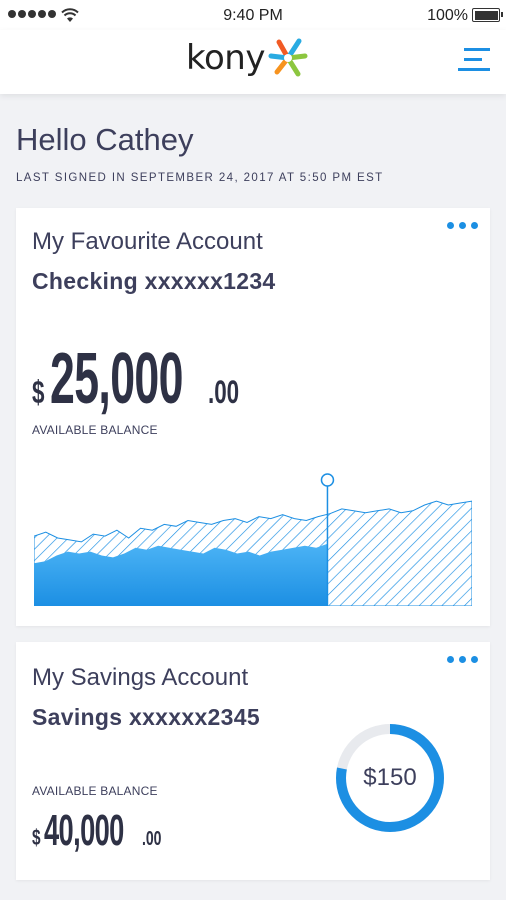 The width and height of the screenshot is (506, 900). Describe the element at coordinates (154, 281) in the screenshot. I see `account-name: Checking xxxxxx1234` at that location.